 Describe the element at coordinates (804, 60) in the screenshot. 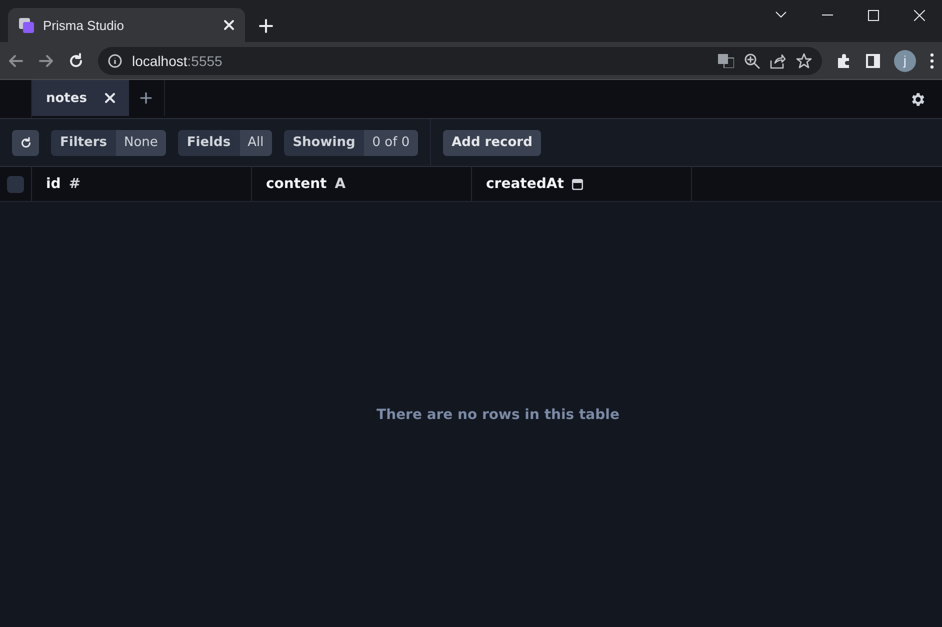

I see `star-icon` at that location.